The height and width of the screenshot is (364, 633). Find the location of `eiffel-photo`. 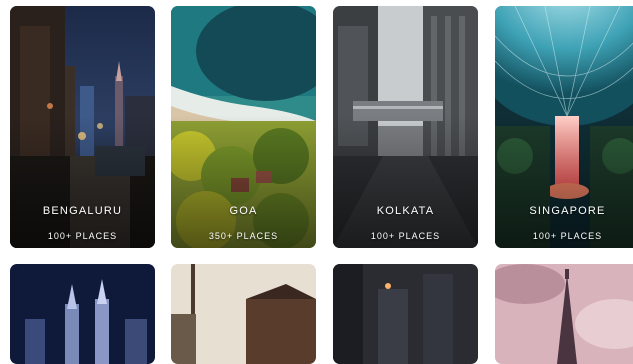

eiffel-photo is located at coordinates (564, 314).